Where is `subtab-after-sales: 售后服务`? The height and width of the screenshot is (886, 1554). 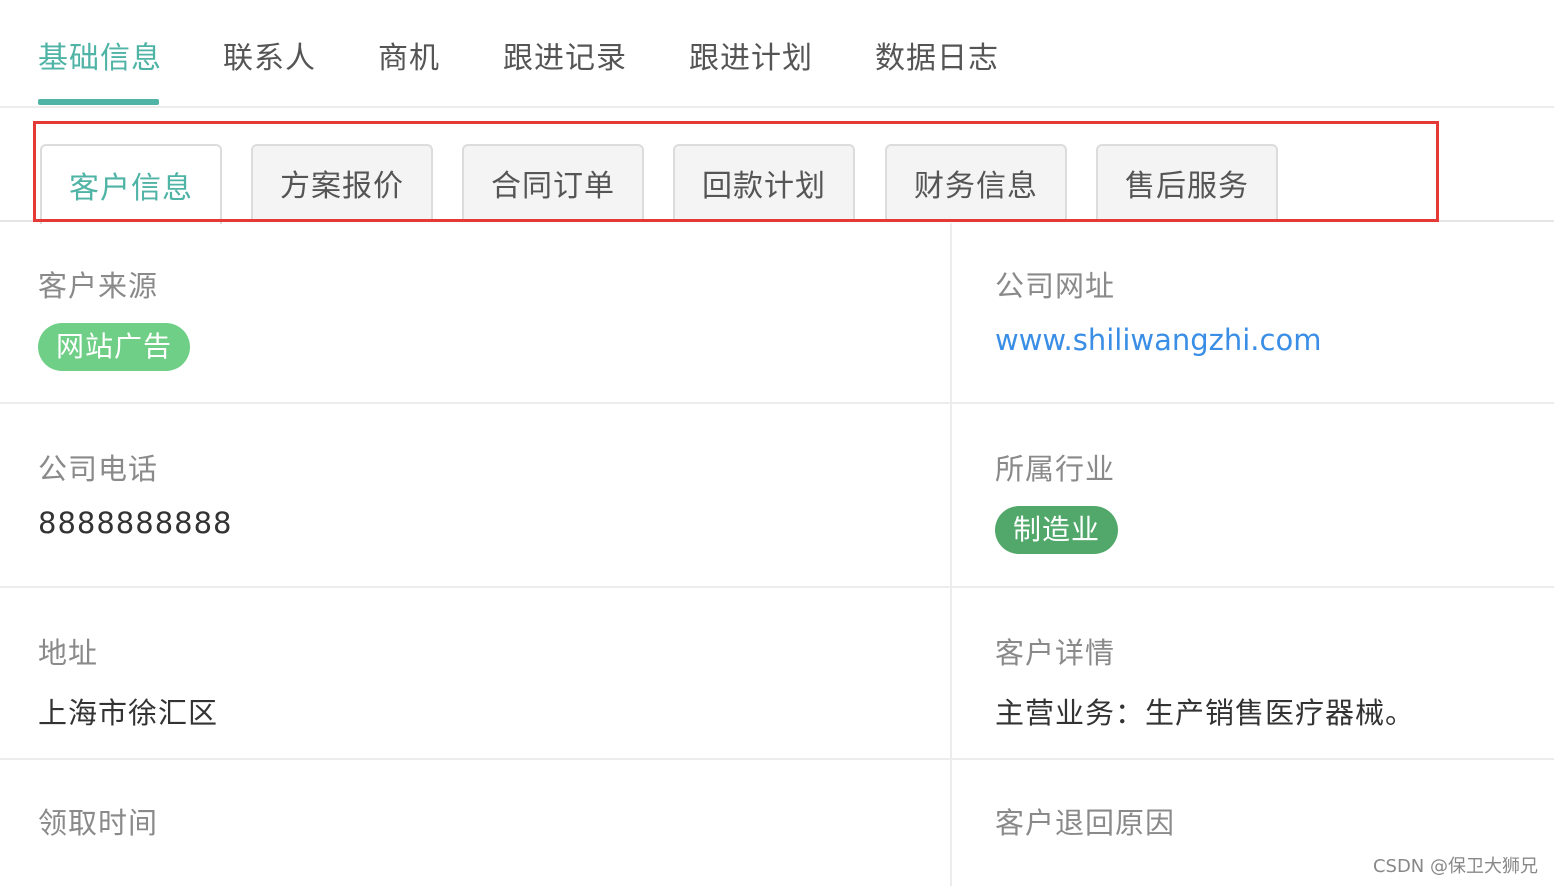
subtab-after-sales: 售后服务 is located at coordinates (1187, 182).